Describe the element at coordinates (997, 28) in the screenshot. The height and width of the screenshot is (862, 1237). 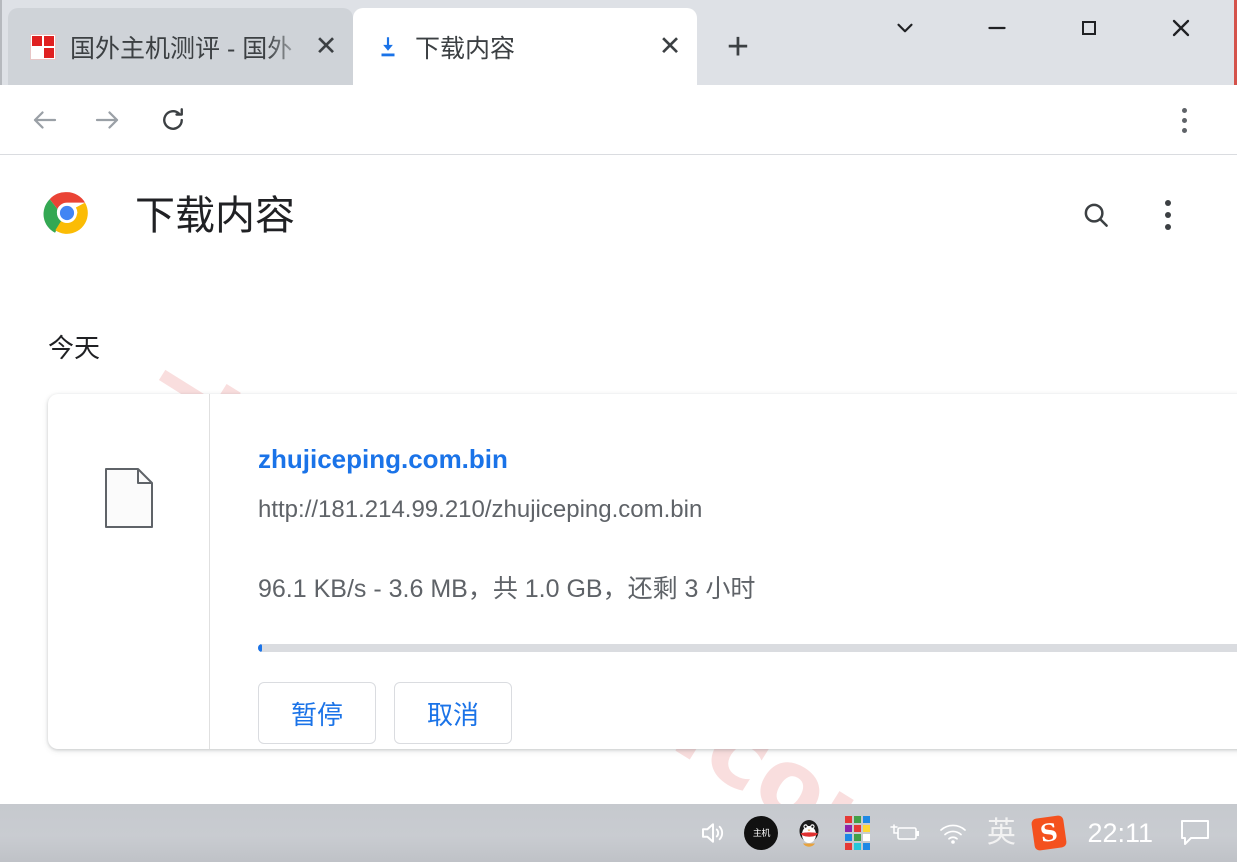
I see `minimize-icon` at that location.